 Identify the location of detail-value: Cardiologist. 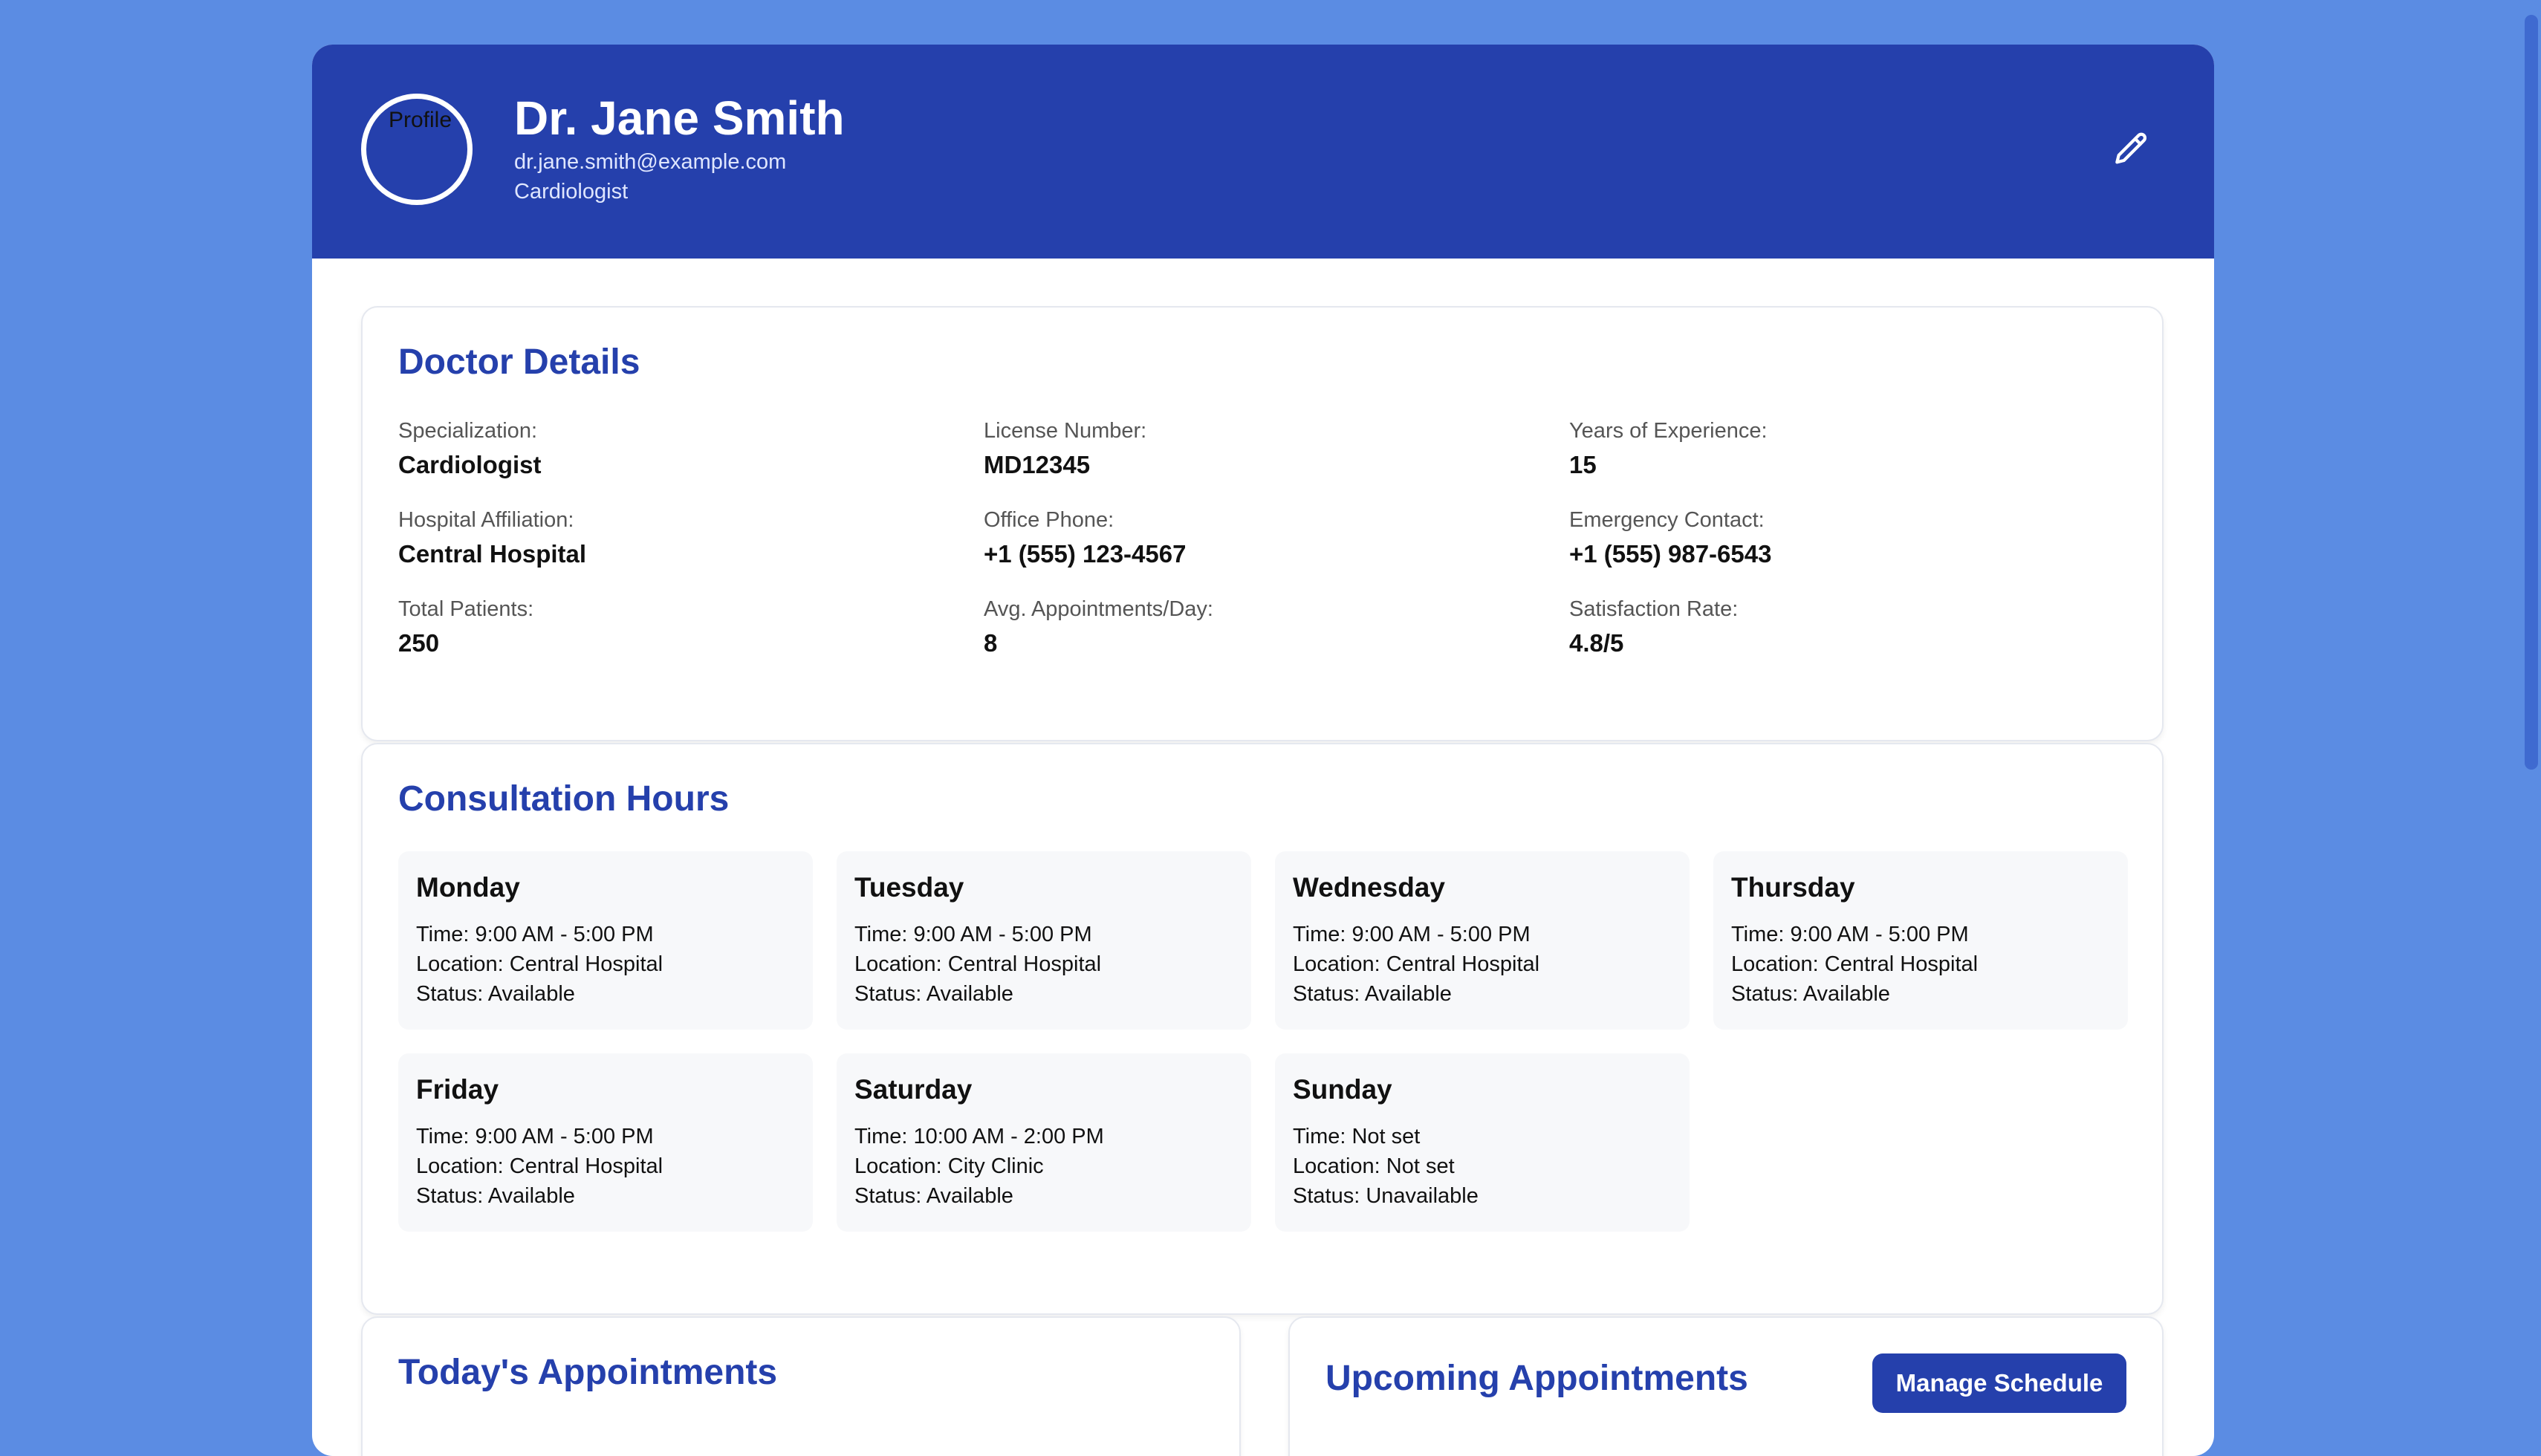
(470, 464).